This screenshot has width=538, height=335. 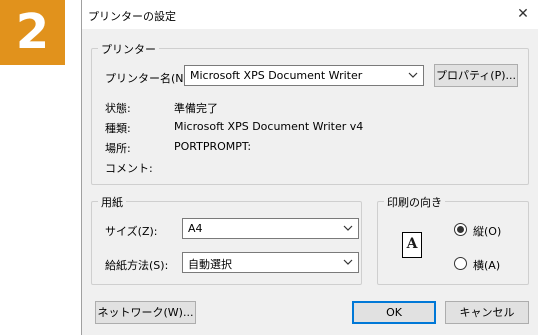 What do you see at coordinates (523, 14) in the screenshot?
I see `close-button: ✕` at bounding box center [523, 14].